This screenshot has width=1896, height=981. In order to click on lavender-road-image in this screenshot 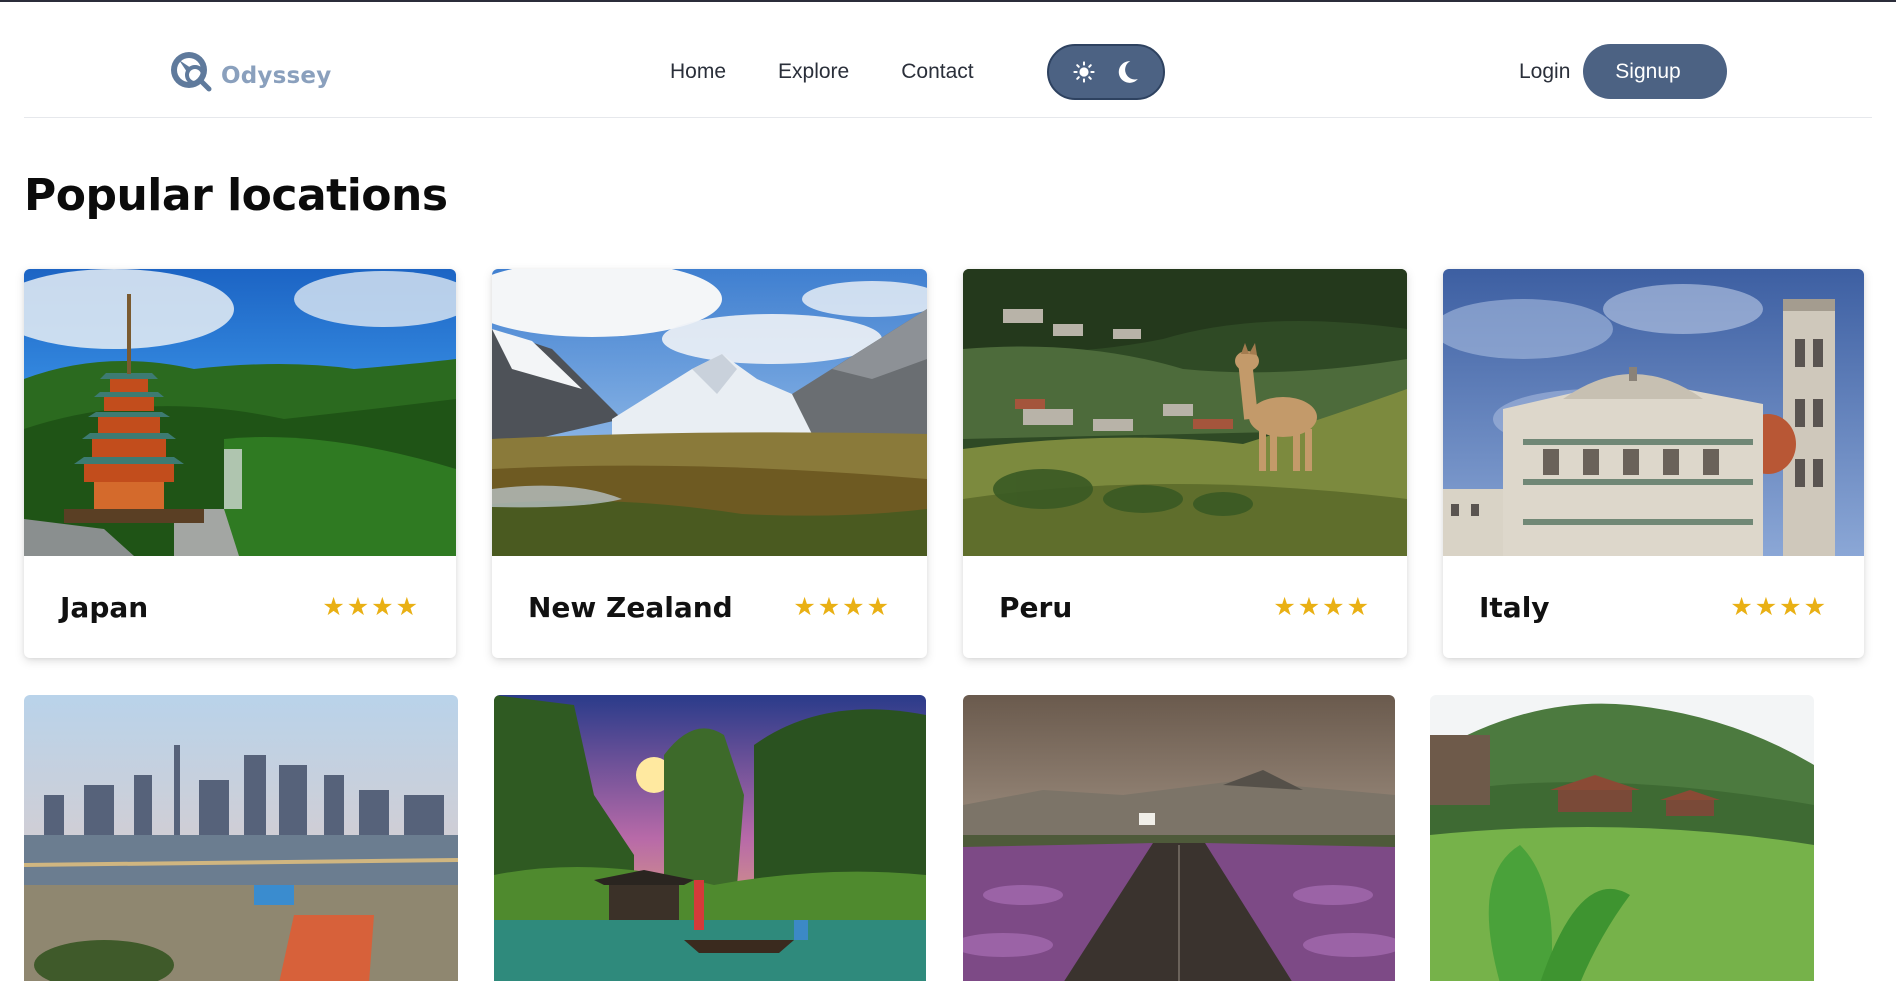, I will do `click(1179, 838)`.